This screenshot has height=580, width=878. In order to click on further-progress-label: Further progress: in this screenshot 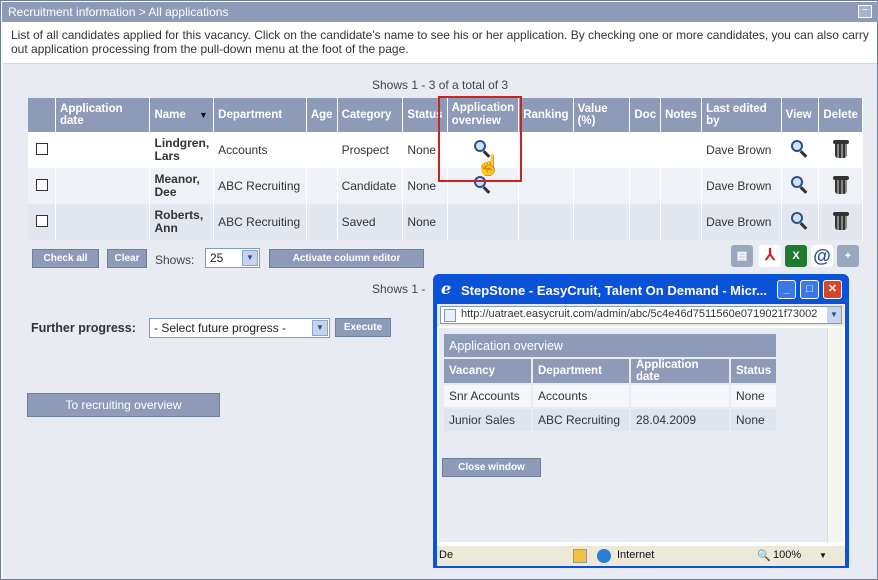, I will do `click(83, 328)`.